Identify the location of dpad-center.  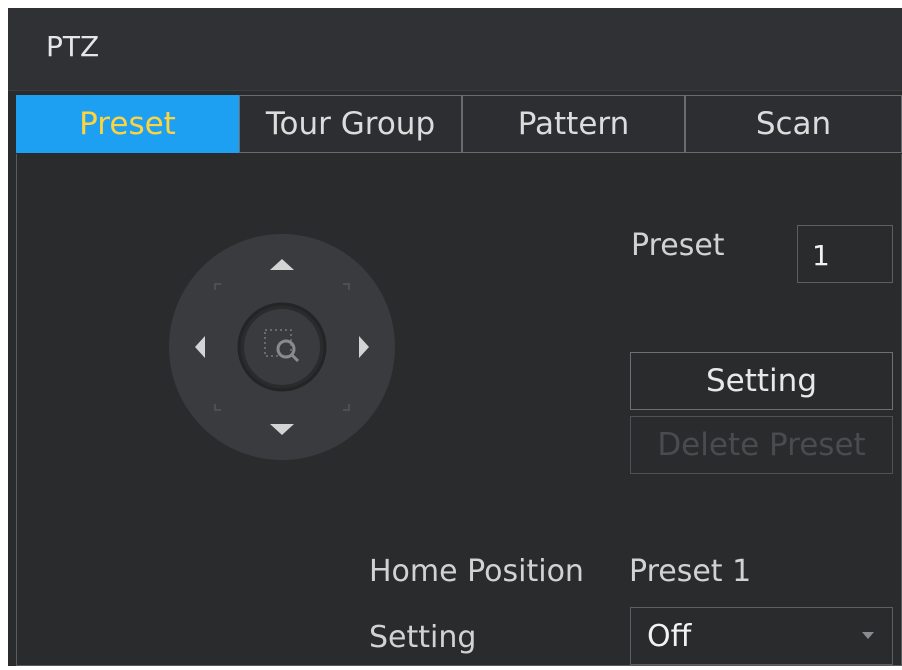
(282, 347).